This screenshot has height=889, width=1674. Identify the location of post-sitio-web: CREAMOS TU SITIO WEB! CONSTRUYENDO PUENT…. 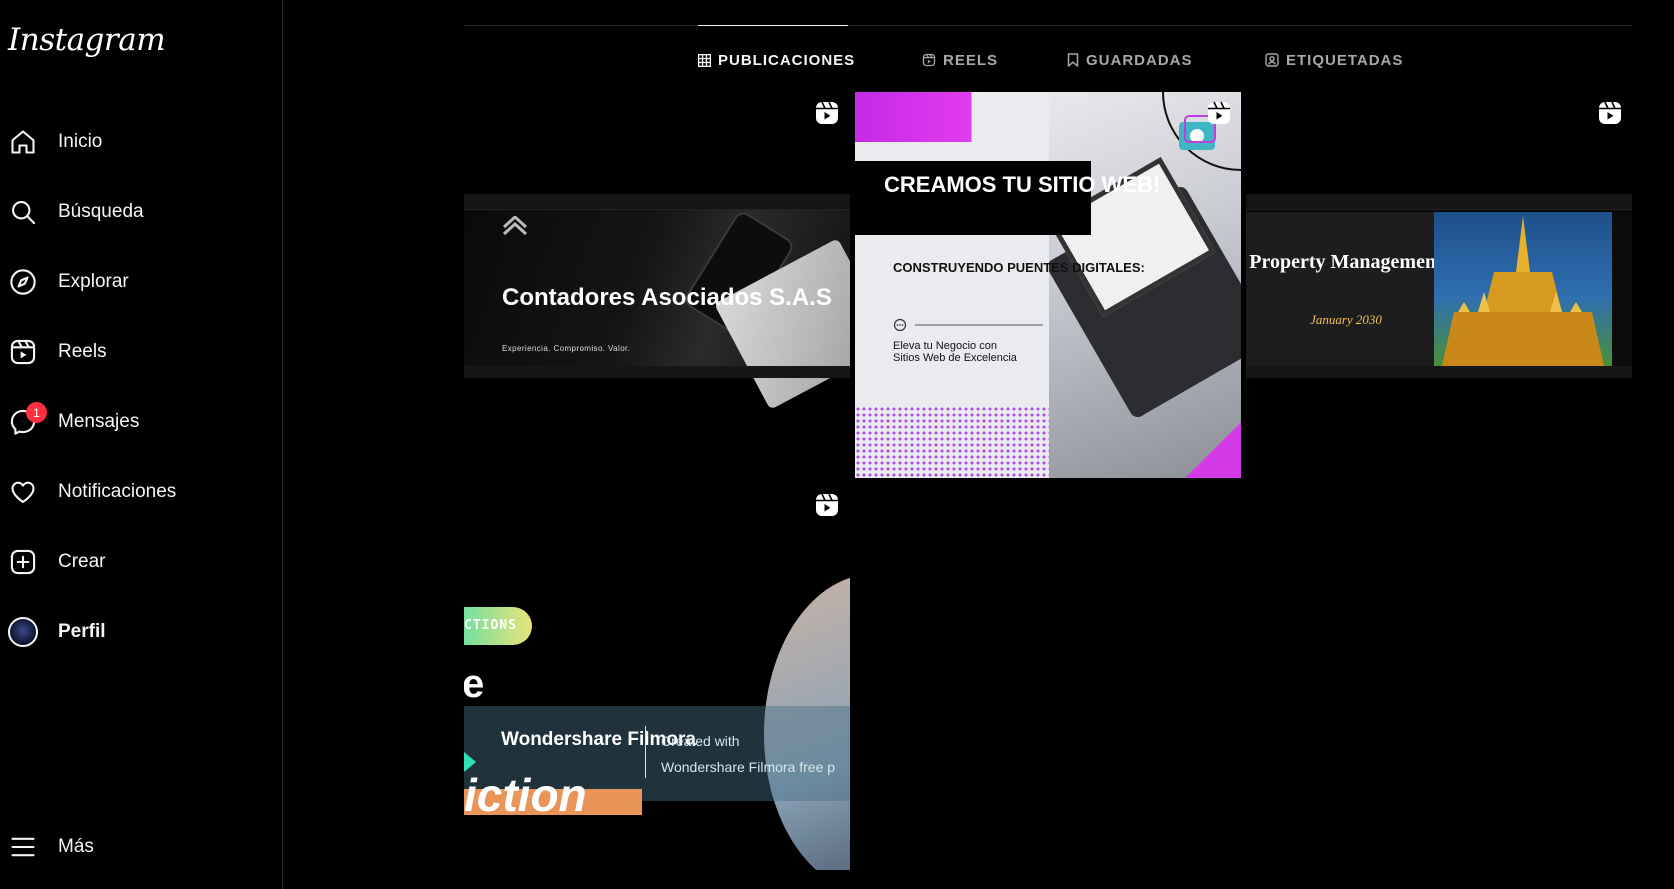
(1048, 285).